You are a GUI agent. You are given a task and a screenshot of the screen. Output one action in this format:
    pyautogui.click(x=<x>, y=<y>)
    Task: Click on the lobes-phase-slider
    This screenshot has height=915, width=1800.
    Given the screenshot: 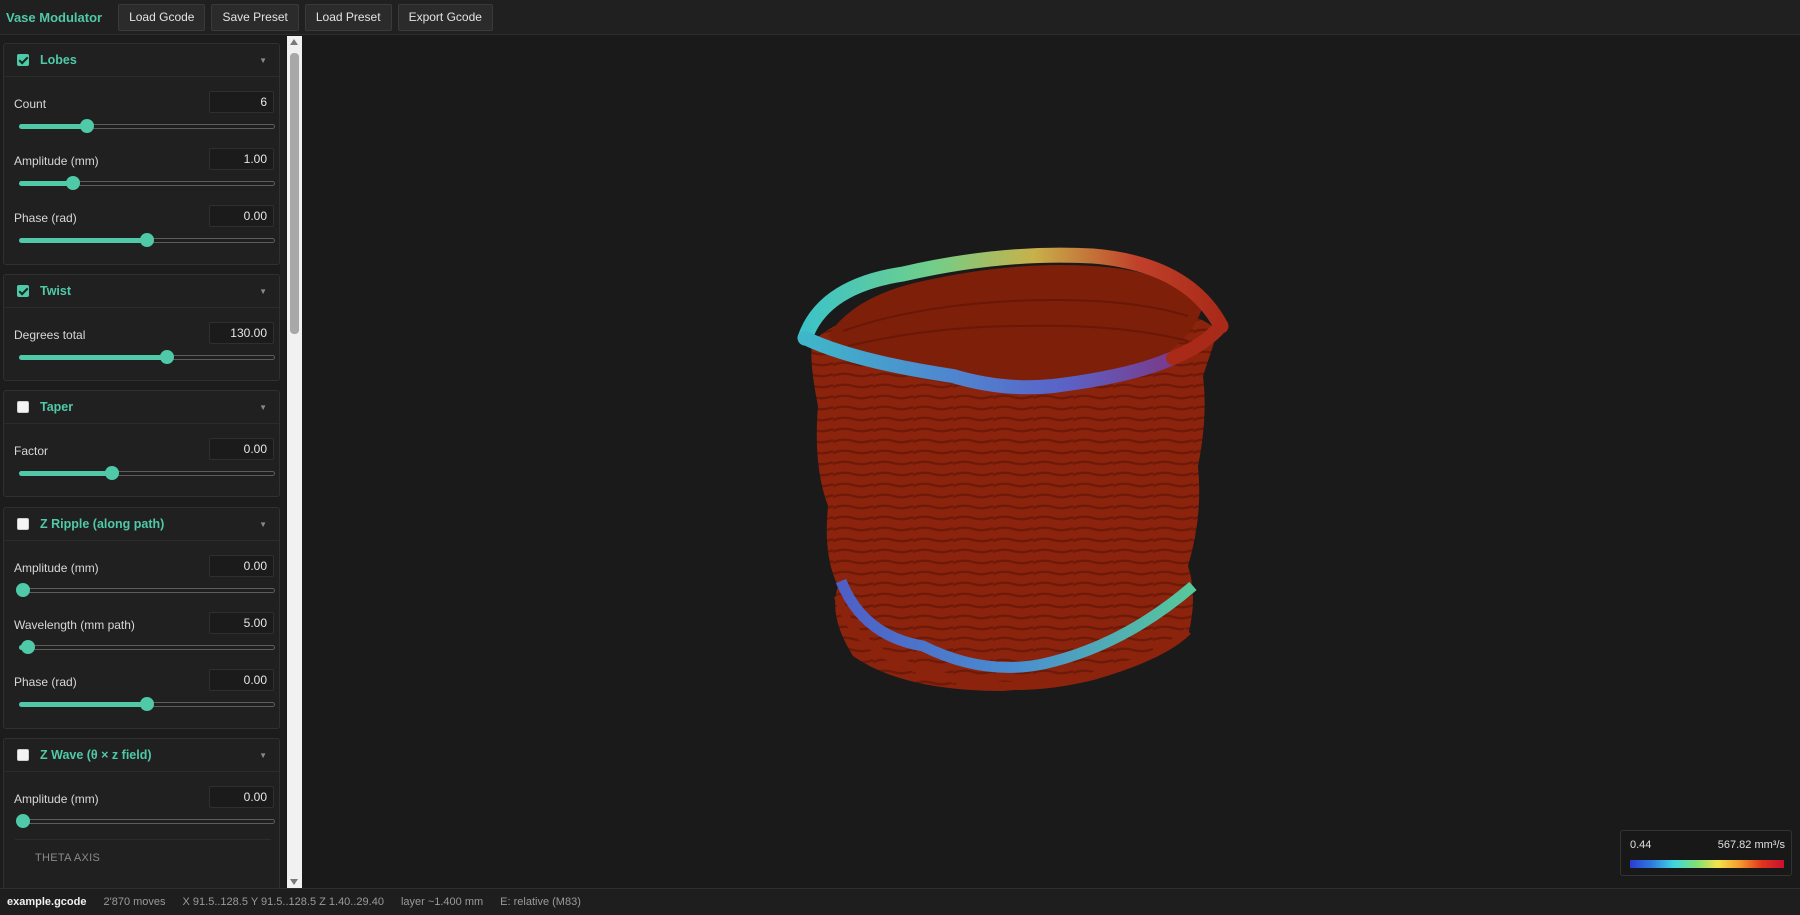 What is the action you would take?
    pyautogui.click(x=147, y=240)
    